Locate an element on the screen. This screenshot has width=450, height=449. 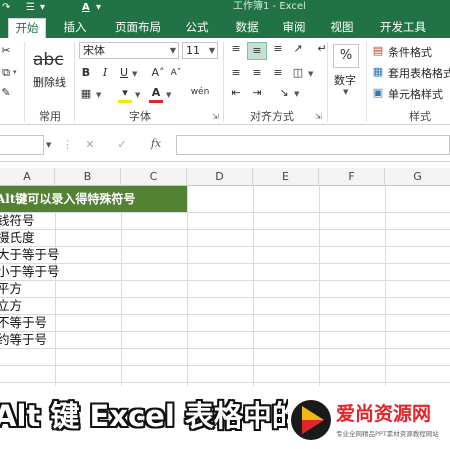
formula-input is located at coordinates (313, 145).